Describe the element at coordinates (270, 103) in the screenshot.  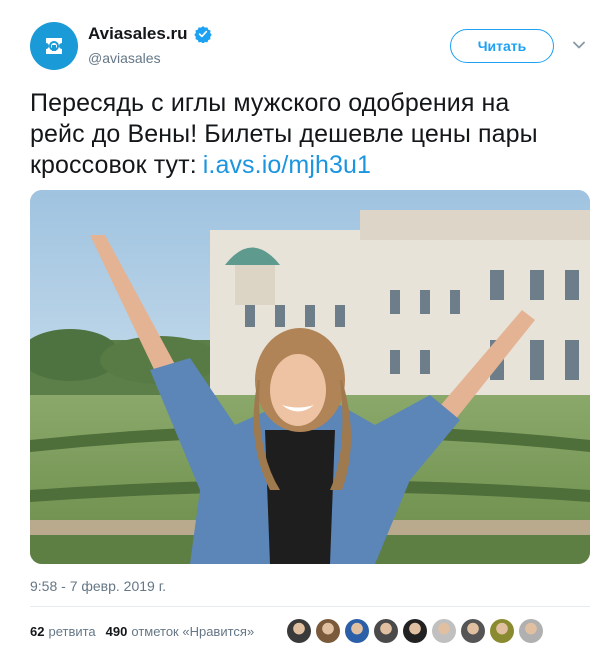
I see `tweet-text-line: Пересядь с иглы мужского одобрения на` at that location.